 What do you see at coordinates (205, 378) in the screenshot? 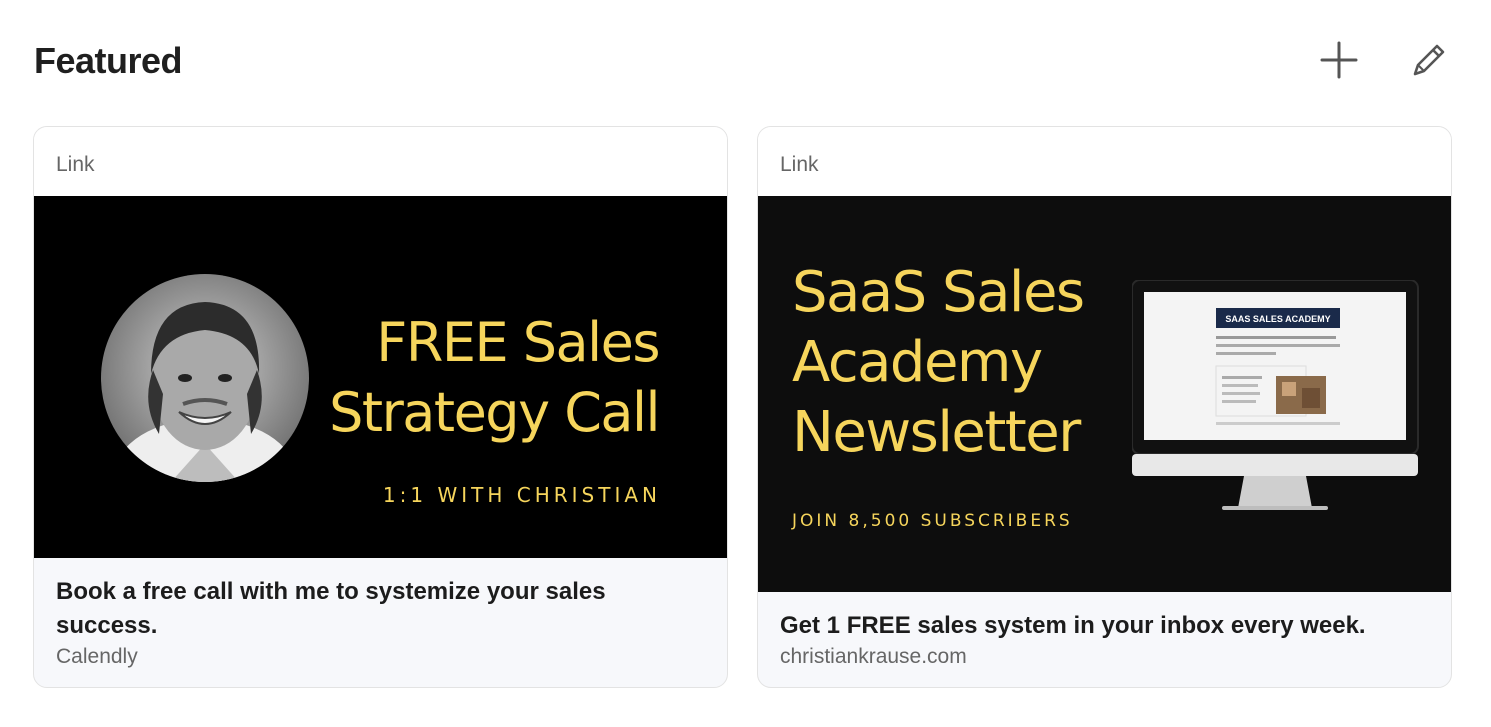
I see `avatar` at bounding box center [205, 378].